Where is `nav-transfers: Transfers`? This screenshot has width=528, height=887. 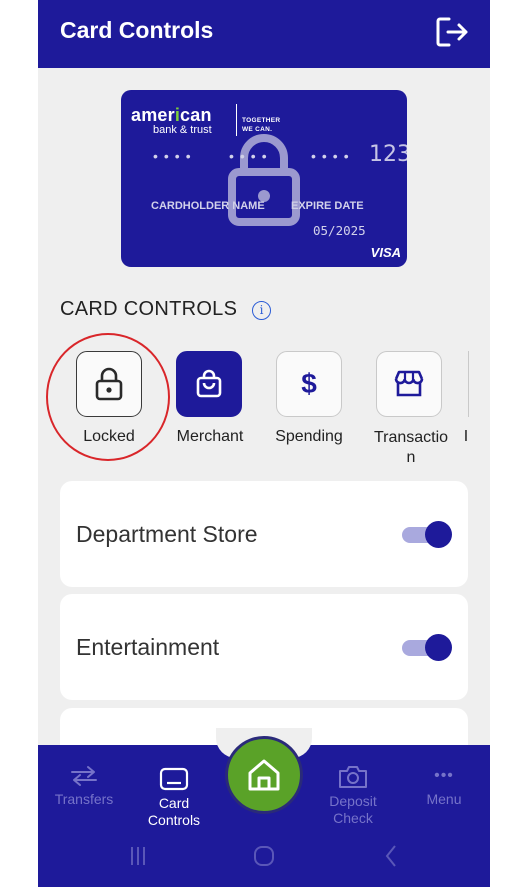
nav-transfers: Transfers is located at coordinates (84, 786).